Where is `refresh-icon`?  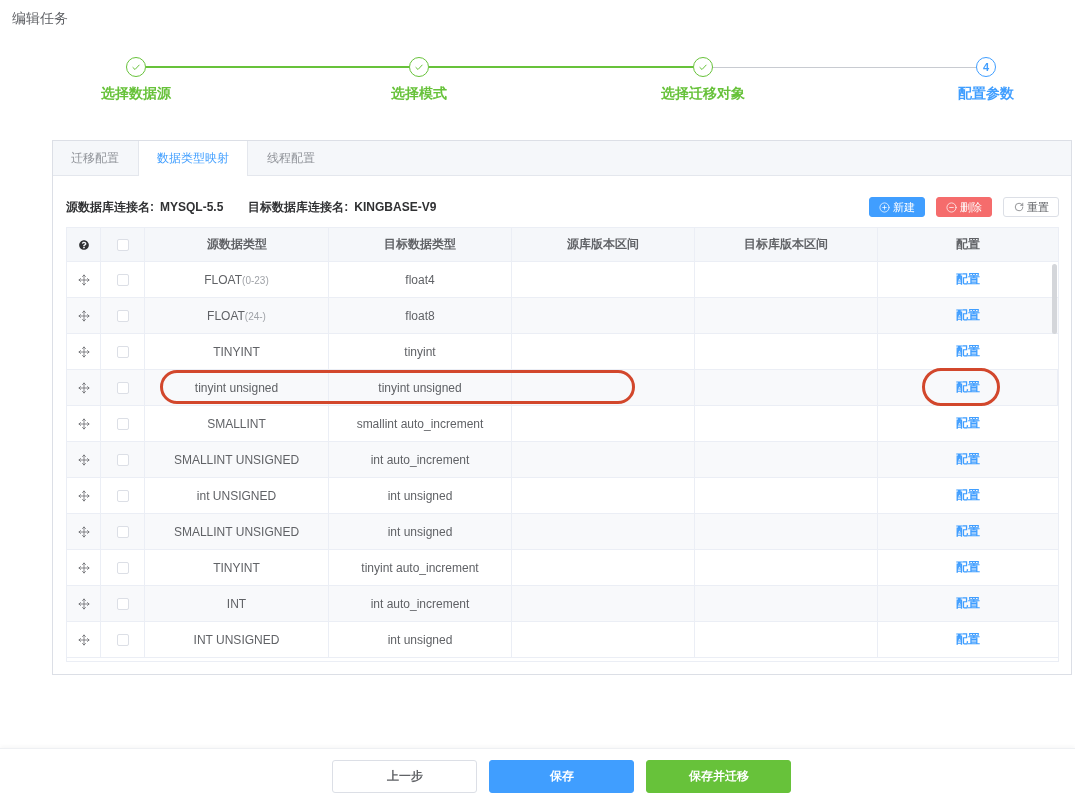 refresh-icon is located at coordinates (1018, 207).